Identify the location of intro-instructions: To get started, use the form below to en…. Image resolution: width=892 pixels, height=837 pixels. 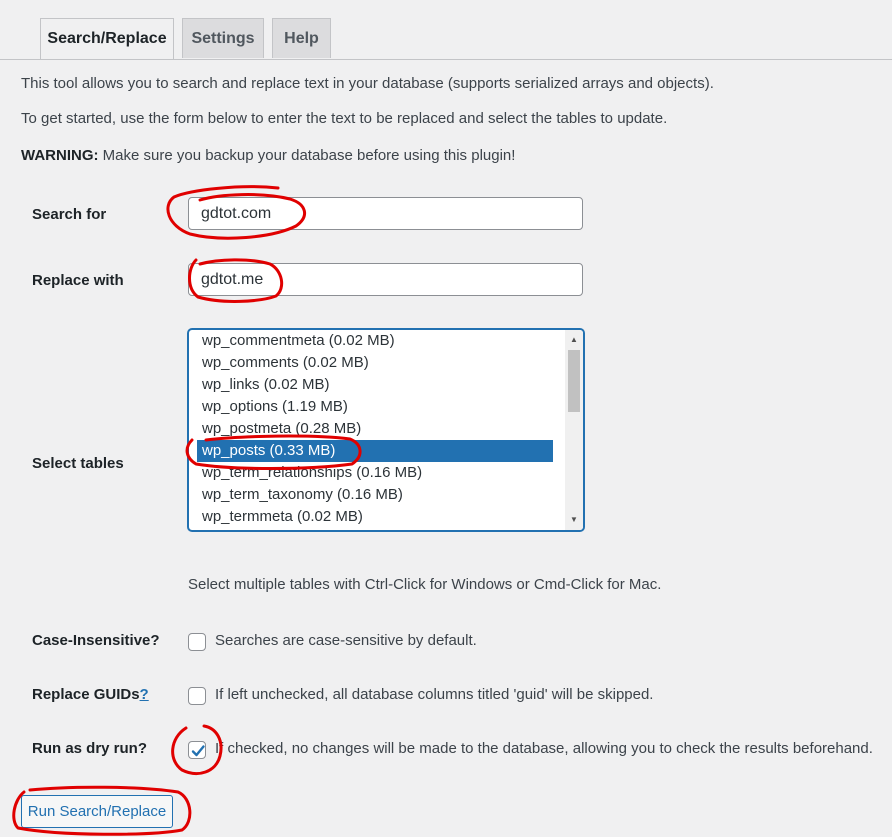
(344, 118).